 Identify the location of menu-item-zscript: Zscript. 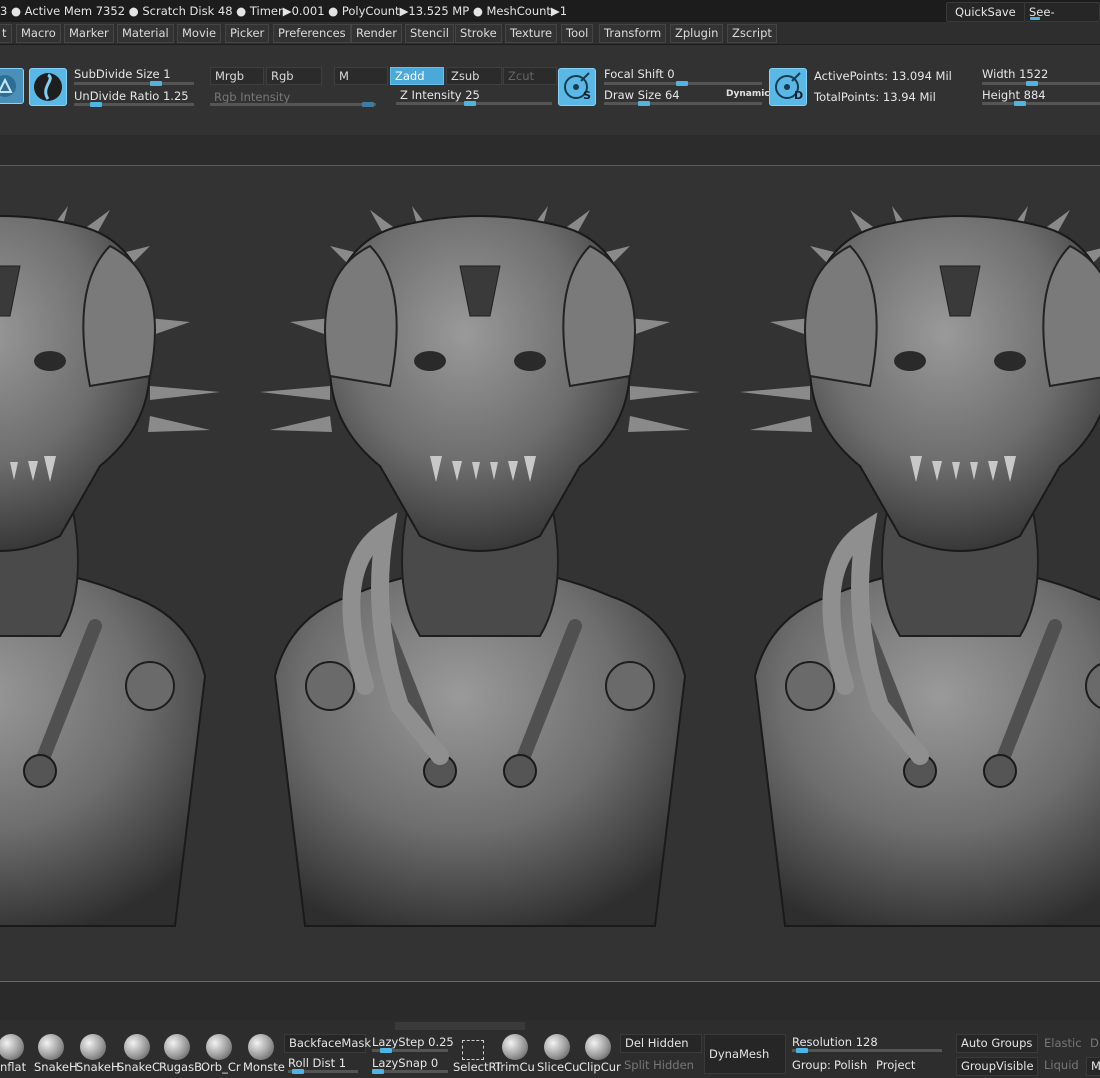
(752, 33).